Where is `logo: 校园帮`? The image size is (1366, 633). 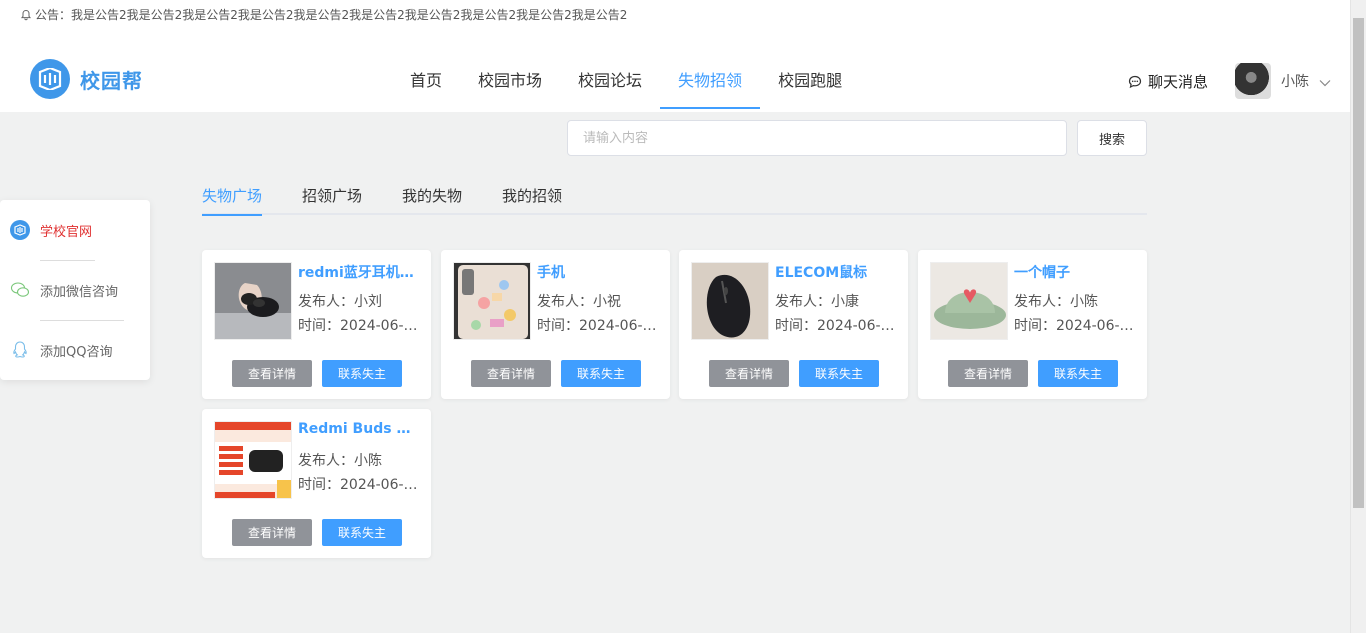 logo: 校园帮 is located at coordinates (86, 79).